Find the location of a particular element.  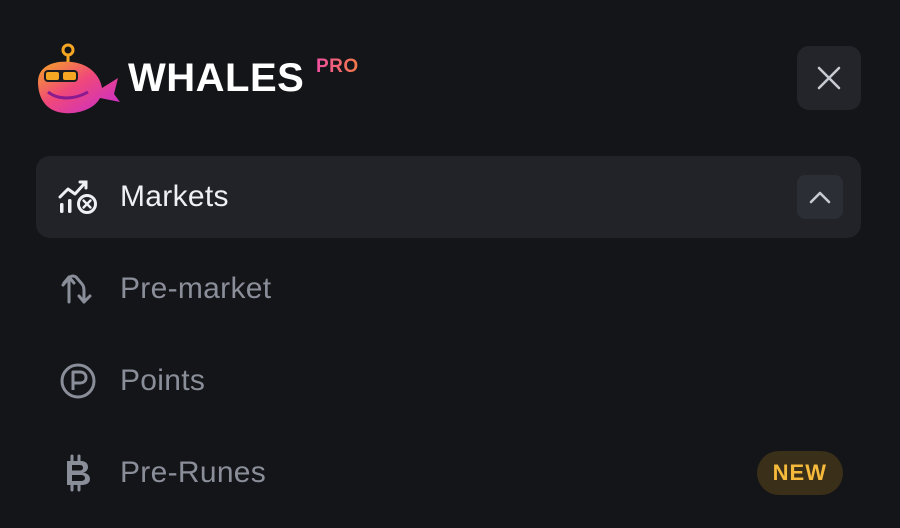

nav-item-label: Pre-market is located at coordinates (196, 288).